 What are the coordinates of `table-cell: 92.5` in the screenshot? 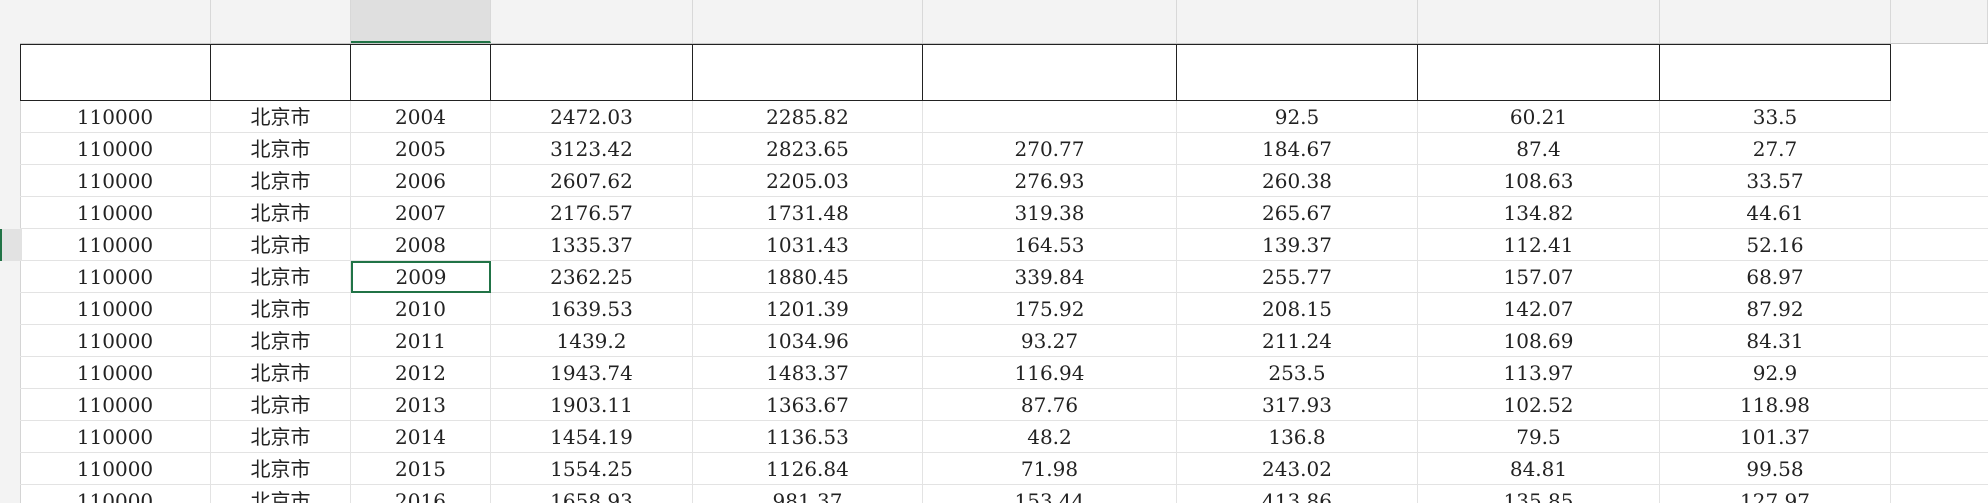 It's located at (1297, 117).